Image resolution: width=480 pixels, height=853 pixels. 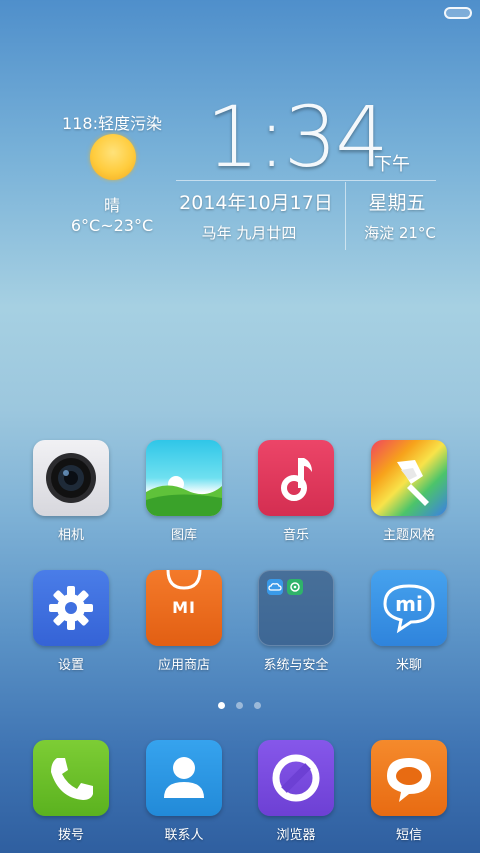 I want to click on clock-divider-horizontal, so click(x=306, y=180).